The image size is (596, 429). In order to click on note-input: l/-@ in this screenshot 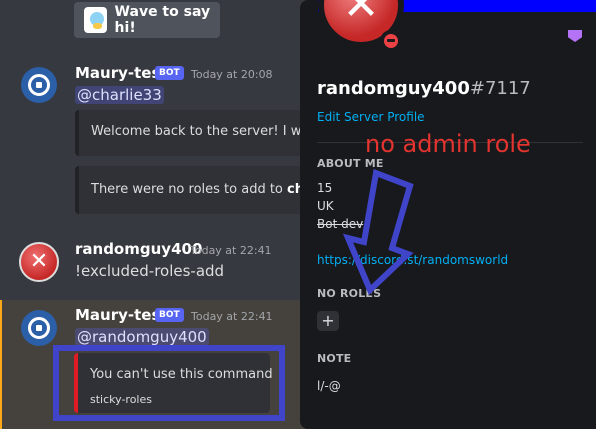, I will do `click(329, 386)`.